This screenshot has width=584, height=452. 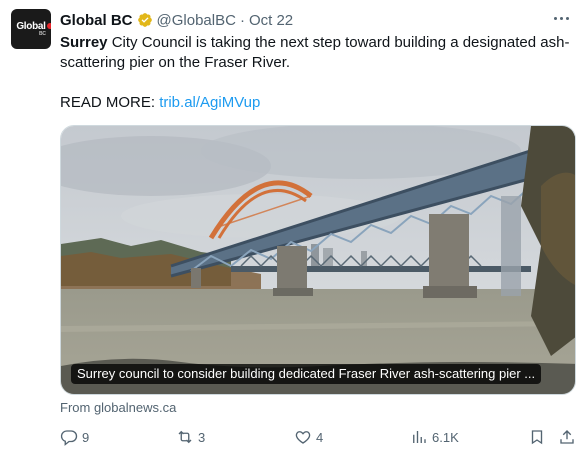 What do you see at coordinates (202, 437) in the screenshot?
I see `repost-count: 3` at bounding box center [202, 437].